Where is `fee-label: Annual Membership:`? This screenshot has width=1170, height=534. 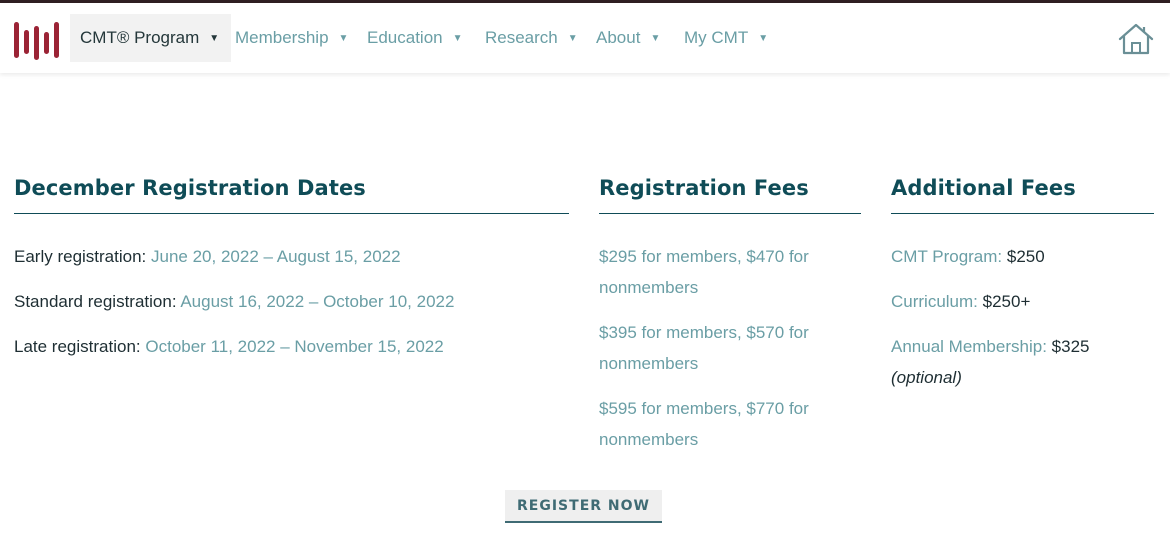
fee-label: Annual Membership: is located at coordinates (969, 346).